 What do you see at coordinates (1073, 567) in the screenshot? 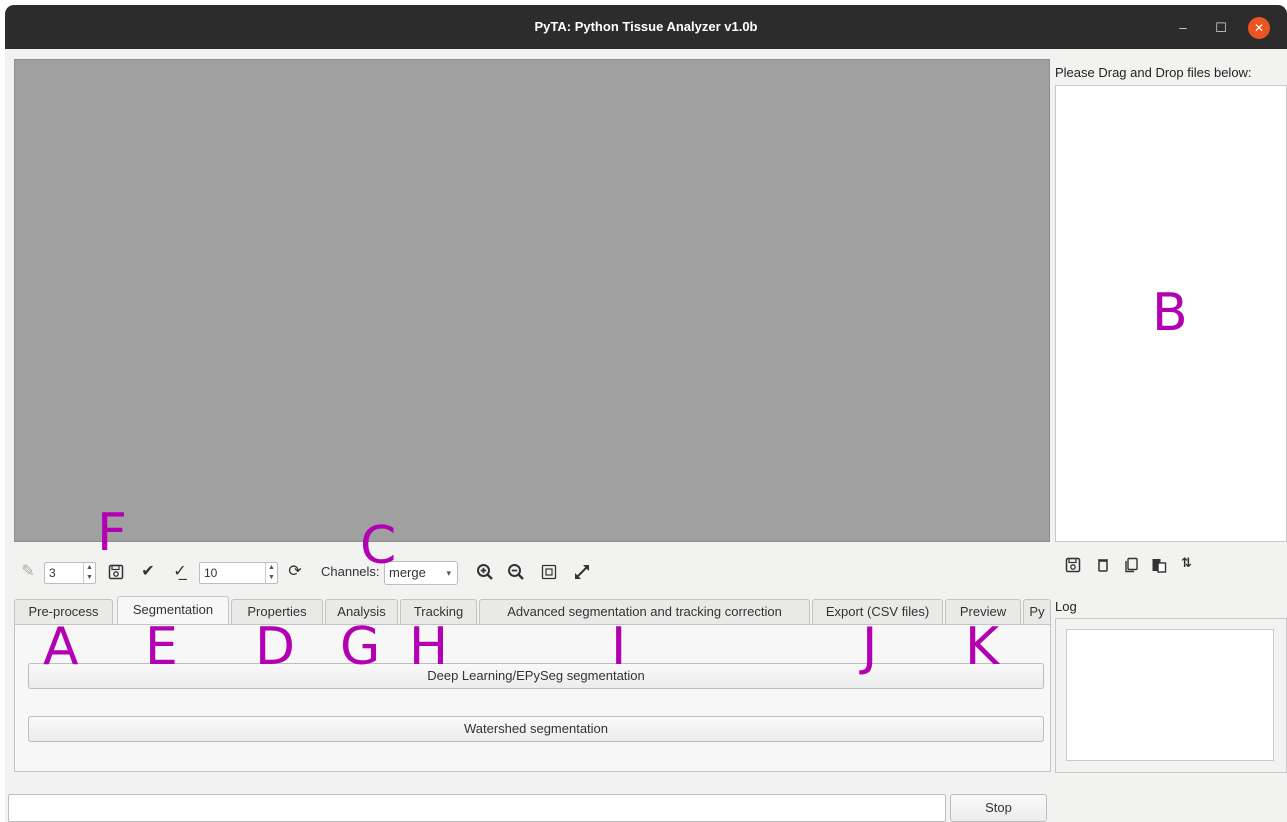
I see `save-list-icon` at bounding box center [1073, 567].